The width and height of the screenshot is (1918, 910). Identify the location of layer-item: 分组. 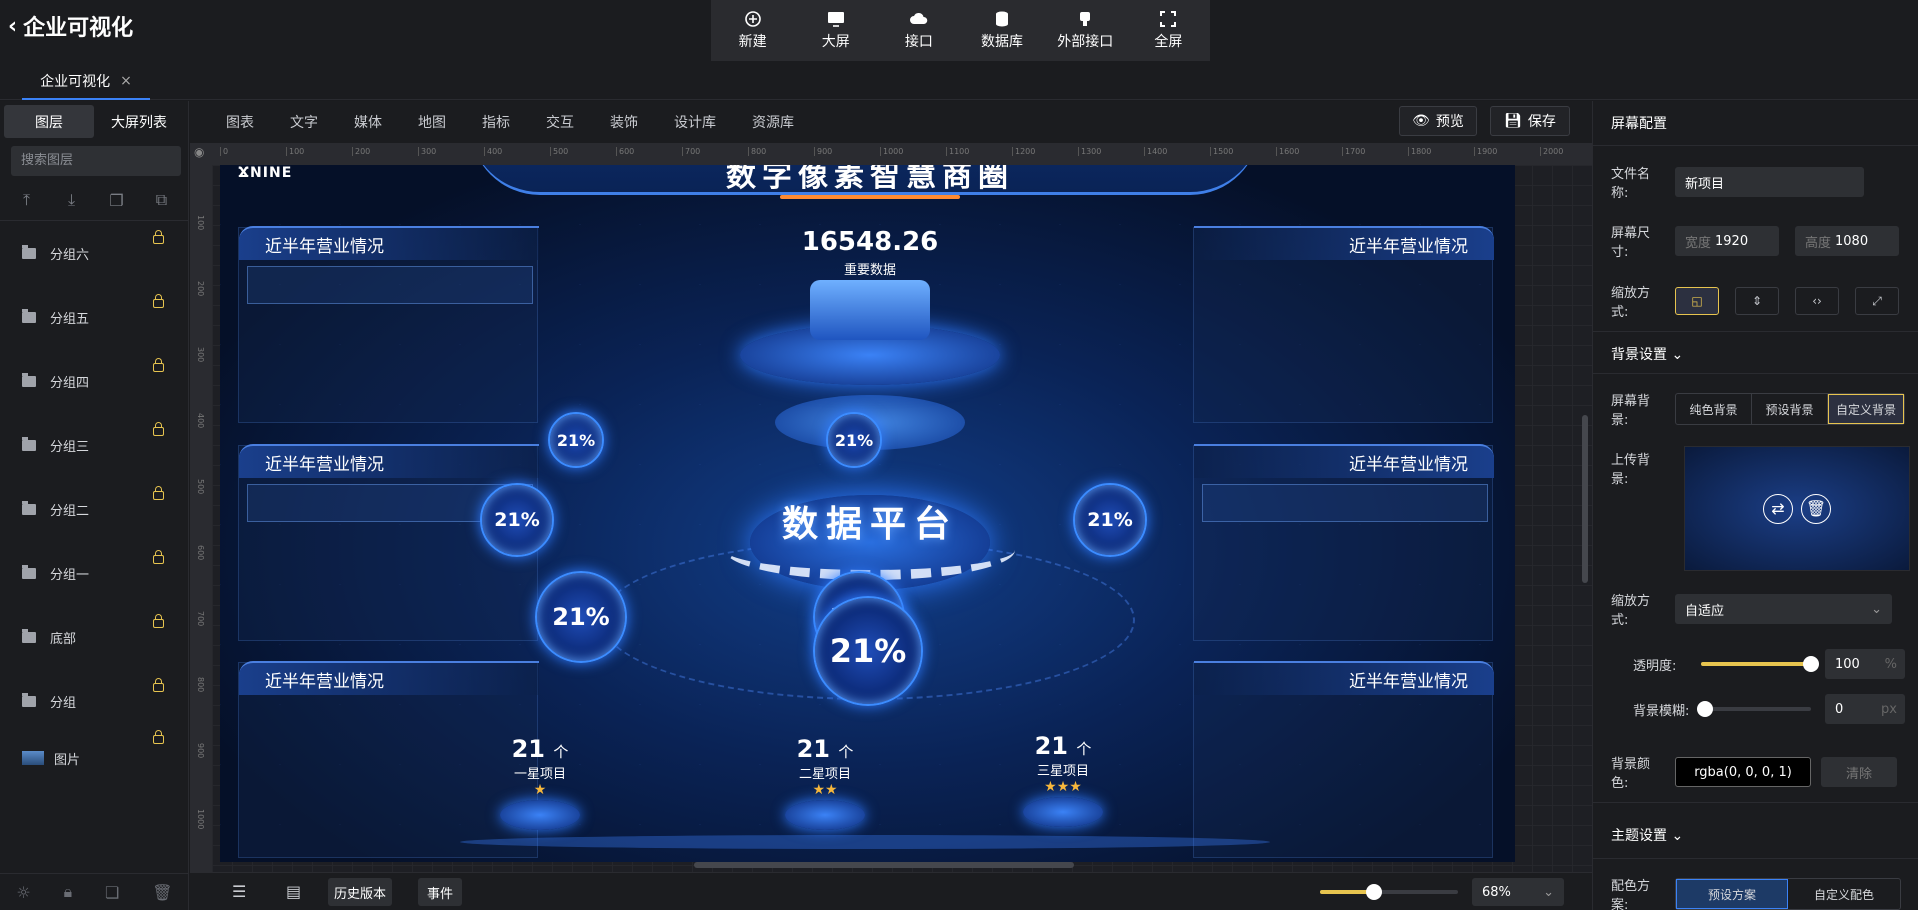
(94, 701).